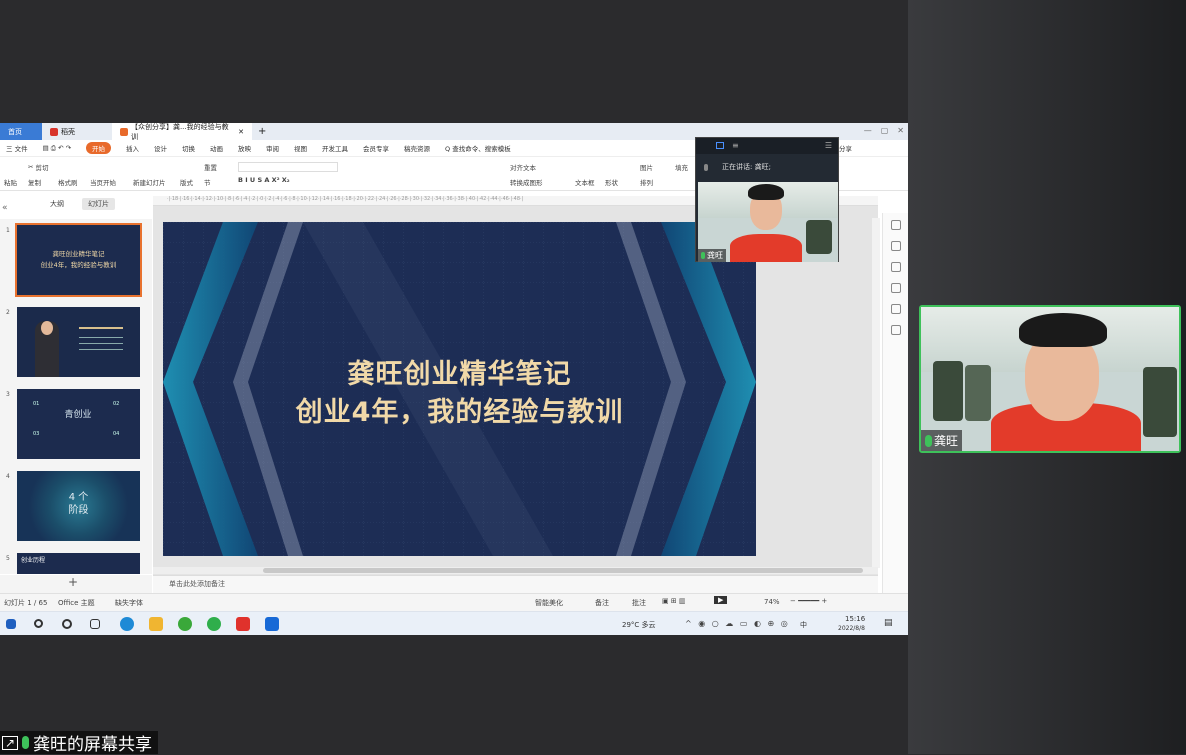 The width and height of the screenshot is (1186, 755). I want to click on menu-review: 审阅, so click(272, 148).